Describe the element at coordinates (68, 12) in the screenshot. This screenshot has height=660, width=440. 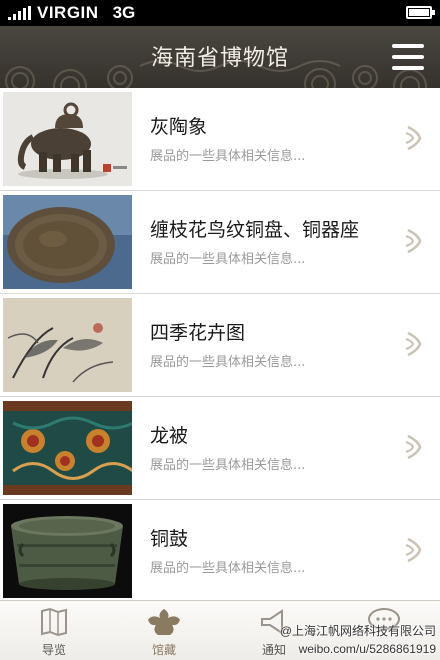
I see `carrier-name: VIRGIN` at that location.